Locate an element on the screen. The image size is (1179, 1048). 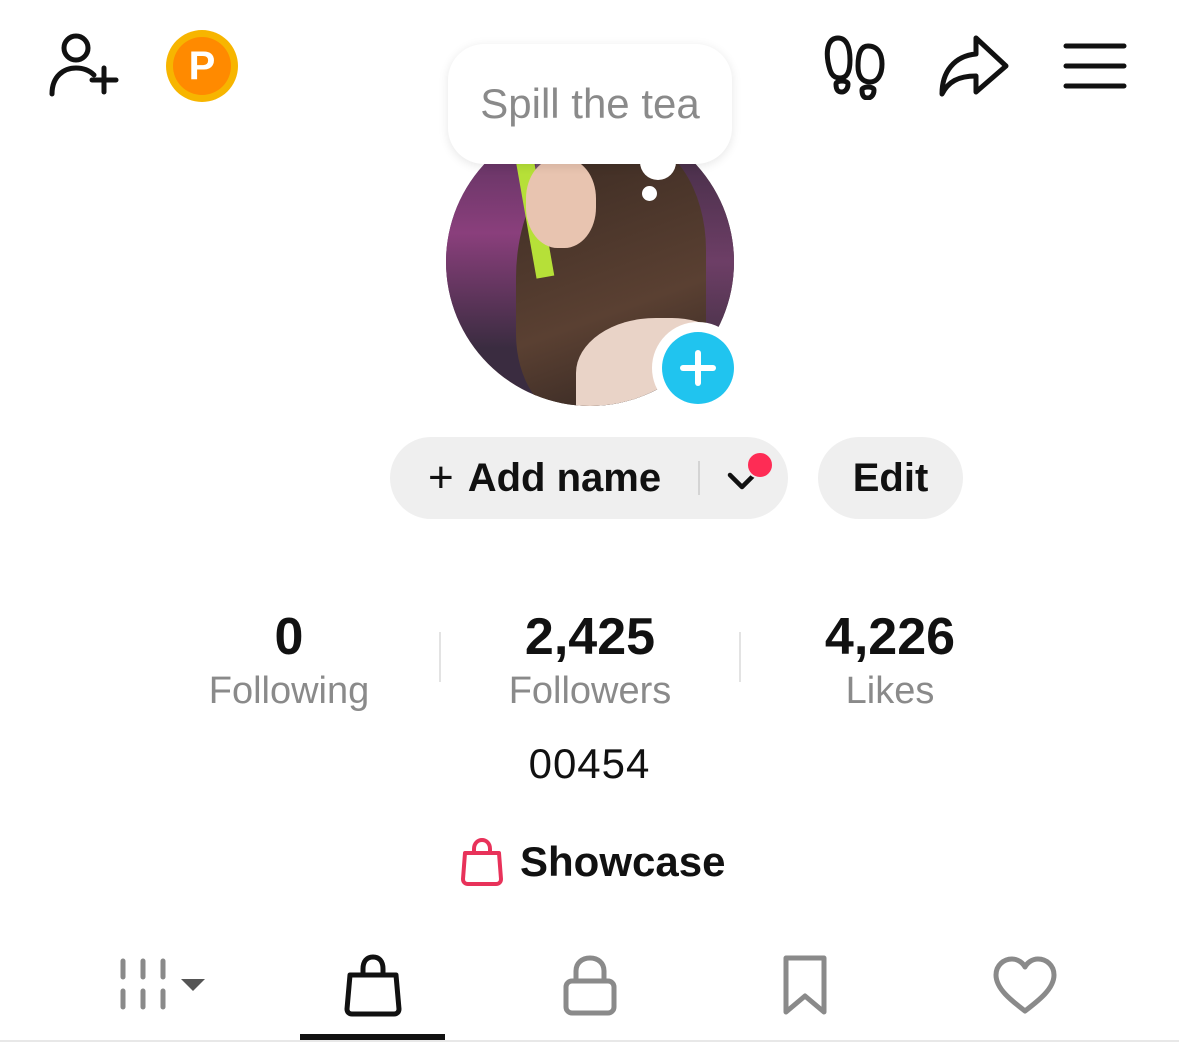
add-avatar-button is located at coordinates (698, 368).